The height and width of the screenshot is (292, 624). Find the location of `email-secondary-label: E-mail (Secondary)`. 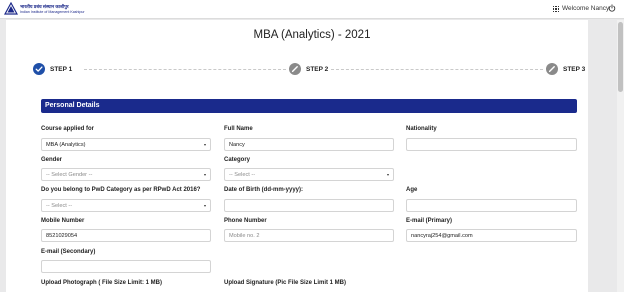

email-secondary-label: E-mail (Secondary) is located at coordinates (68, 252).